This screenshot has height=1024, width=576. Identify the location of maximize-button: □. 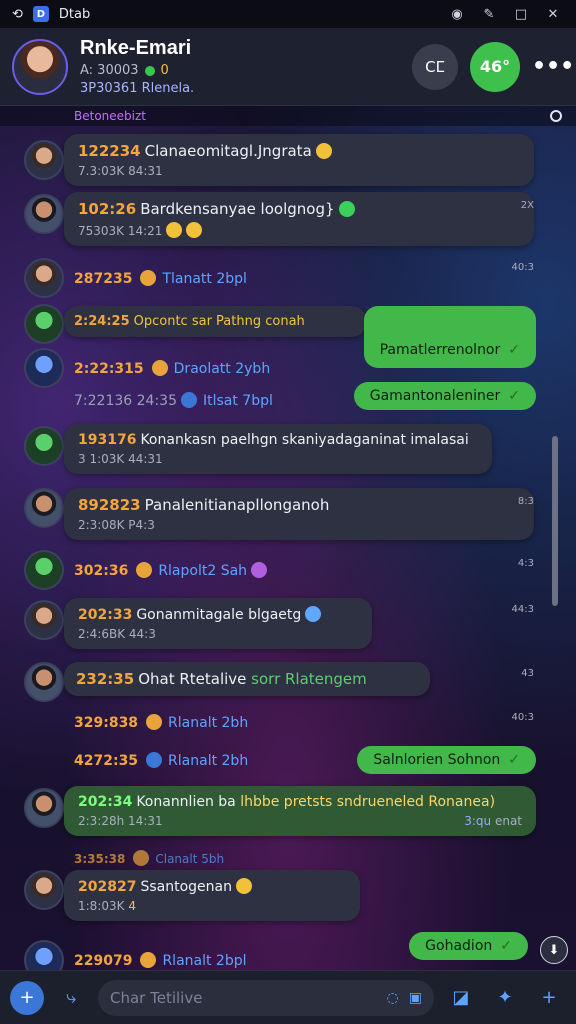
(521, 14).